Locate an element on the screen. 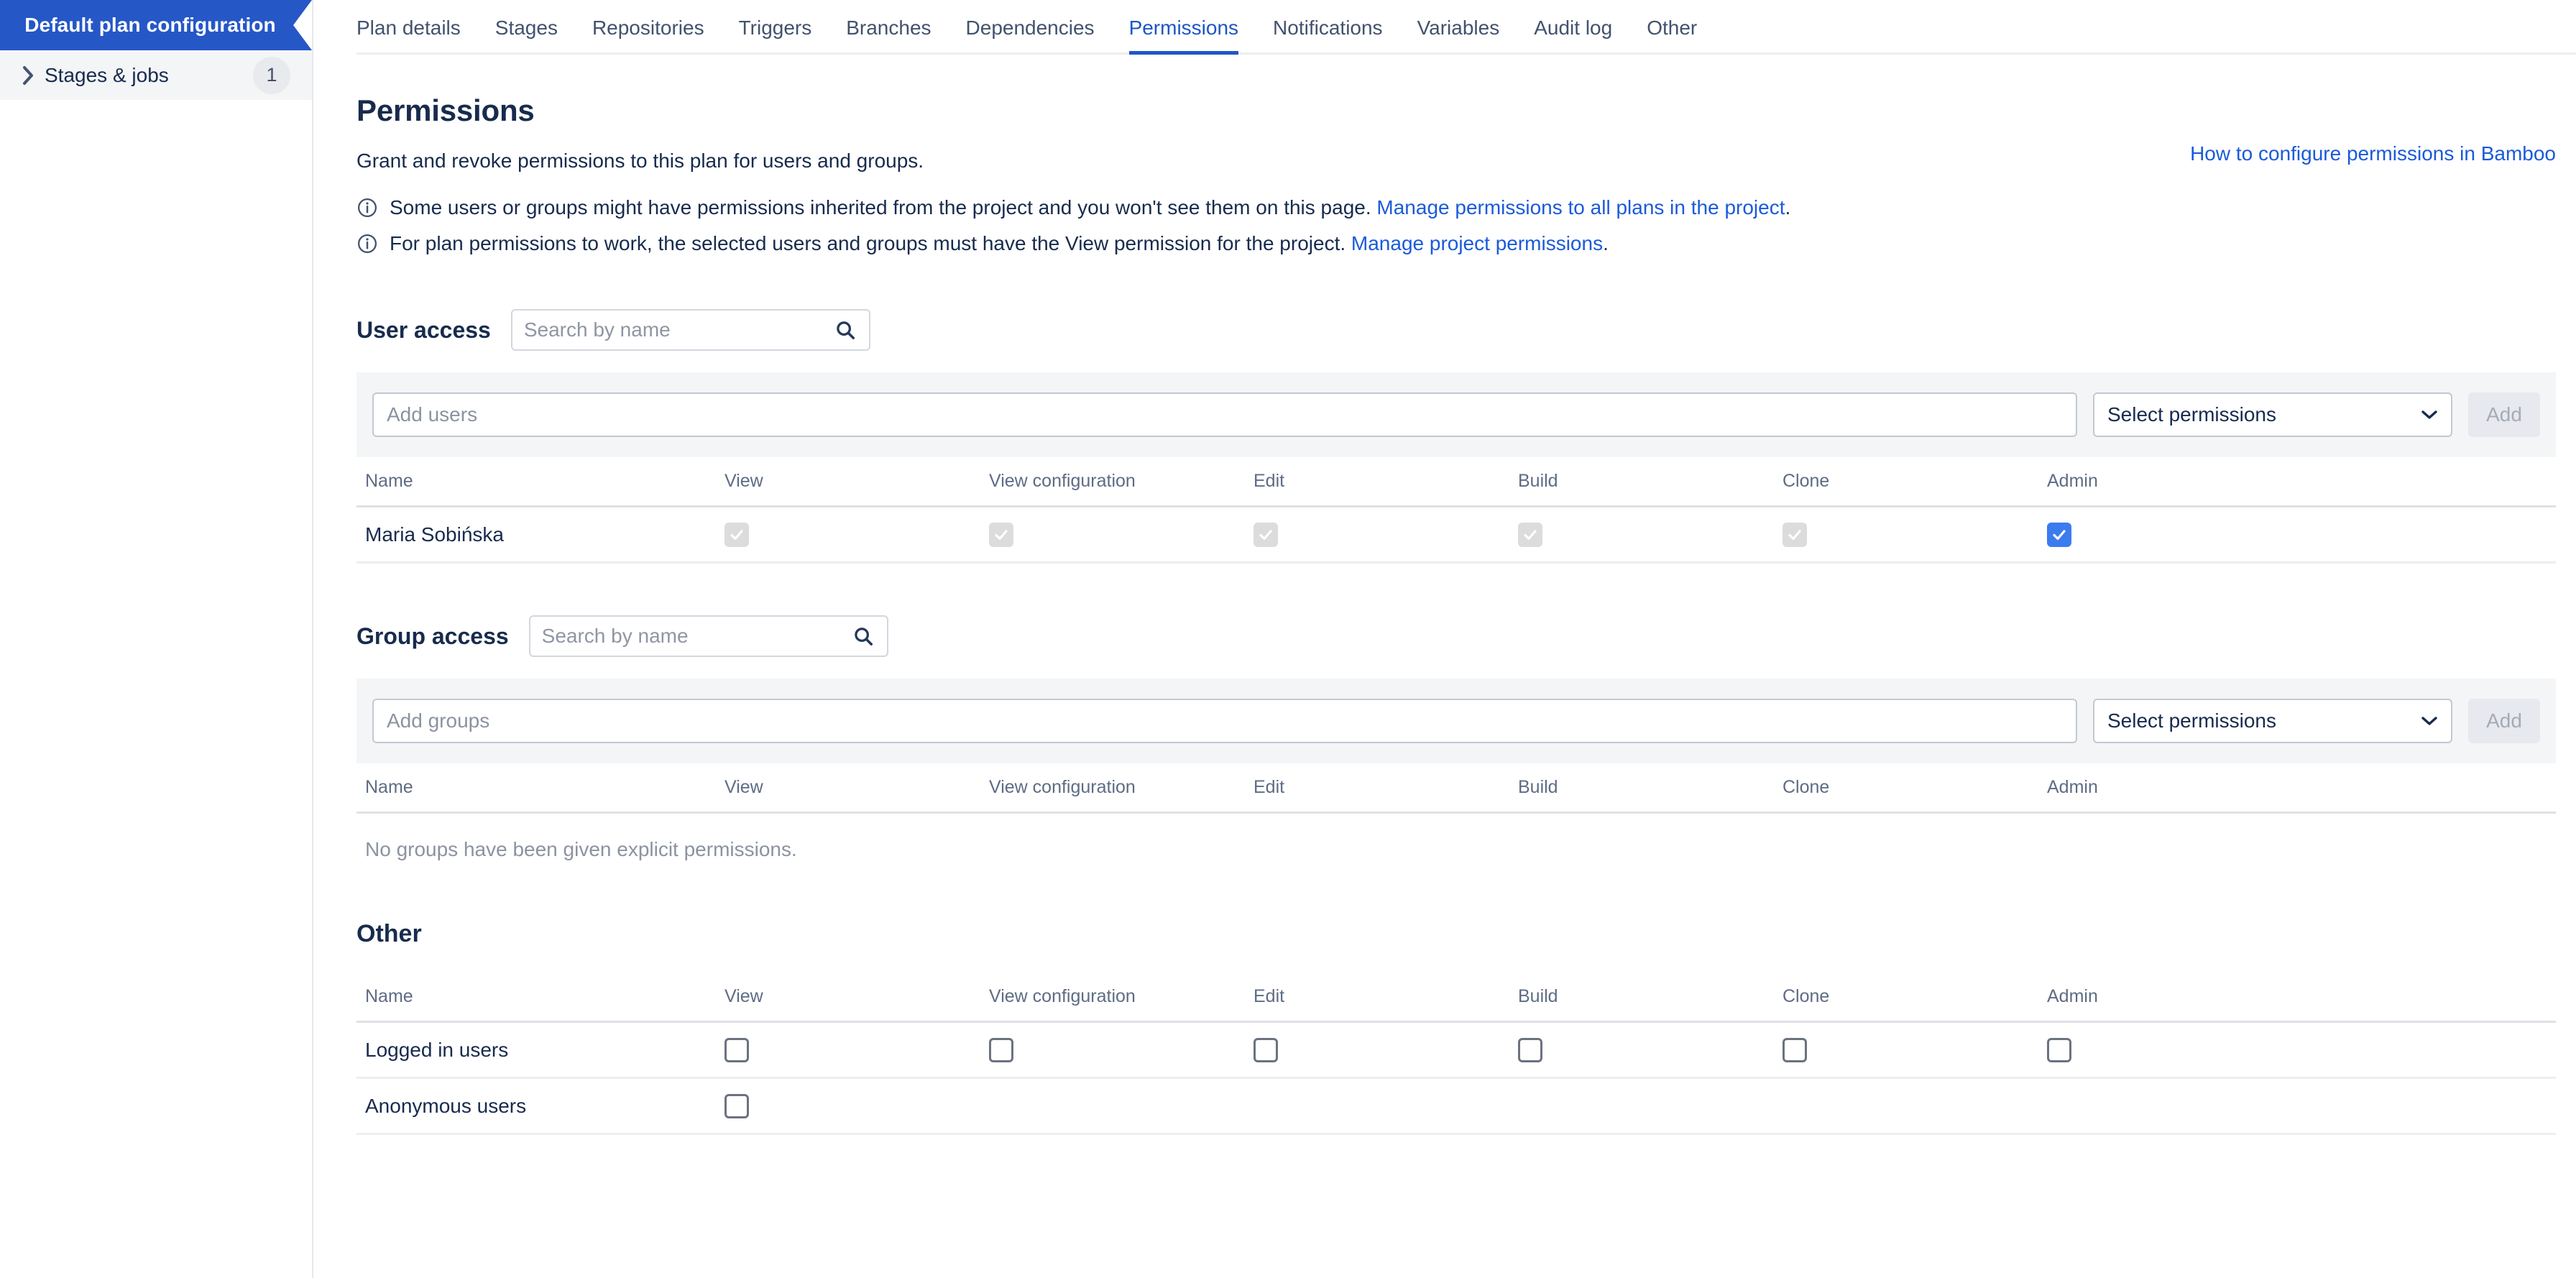 The image size is (2576, 1278). sidebar-item-count-badge: 1 is located at coordinates (271, 75).